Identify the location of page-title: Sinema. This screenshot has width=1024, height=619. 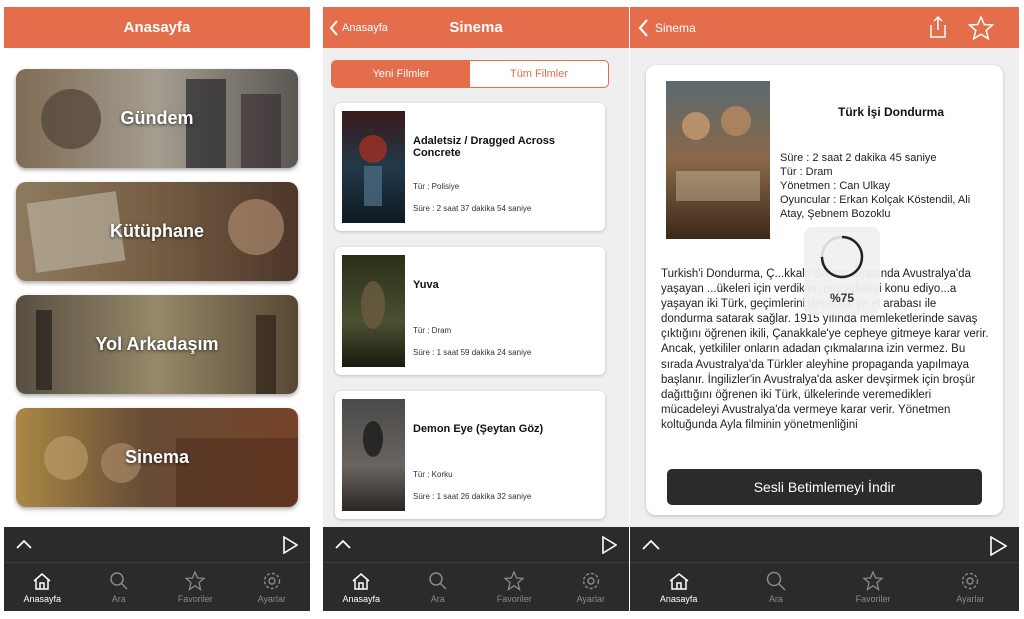
(476, 27).